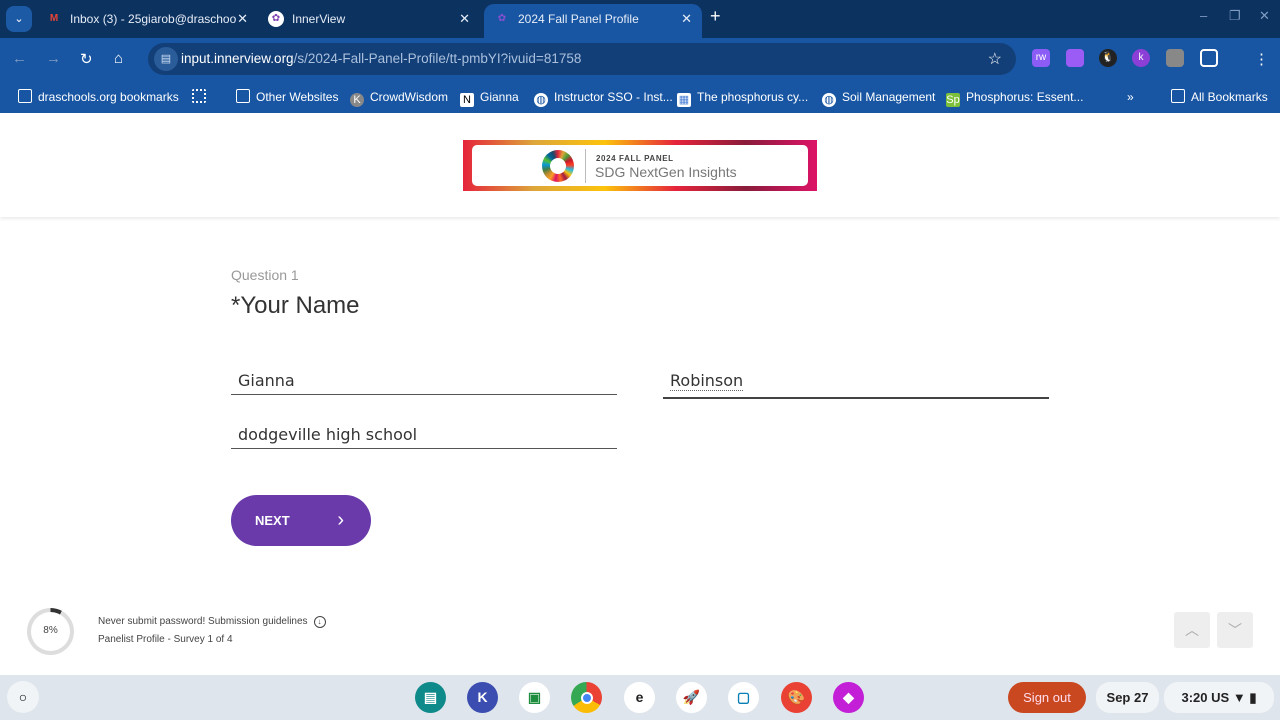 The height and width of the screenshot is (720, 1280). I want to click on previous-question-button: ︿, so click(1192, 630).